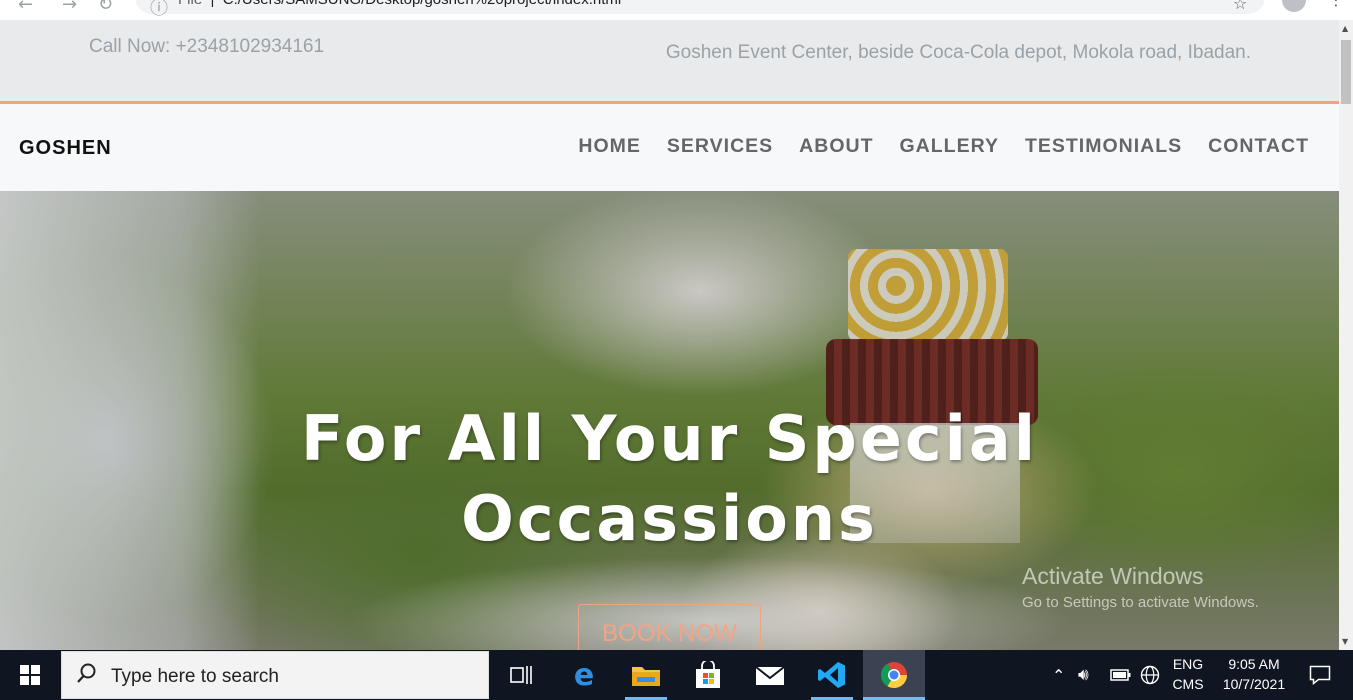  What do you see at coordinates (1103, 146) in the screenshot?
I see `nav-testimonials: TESTIMONIALS` at bounding box center [1103, 146].